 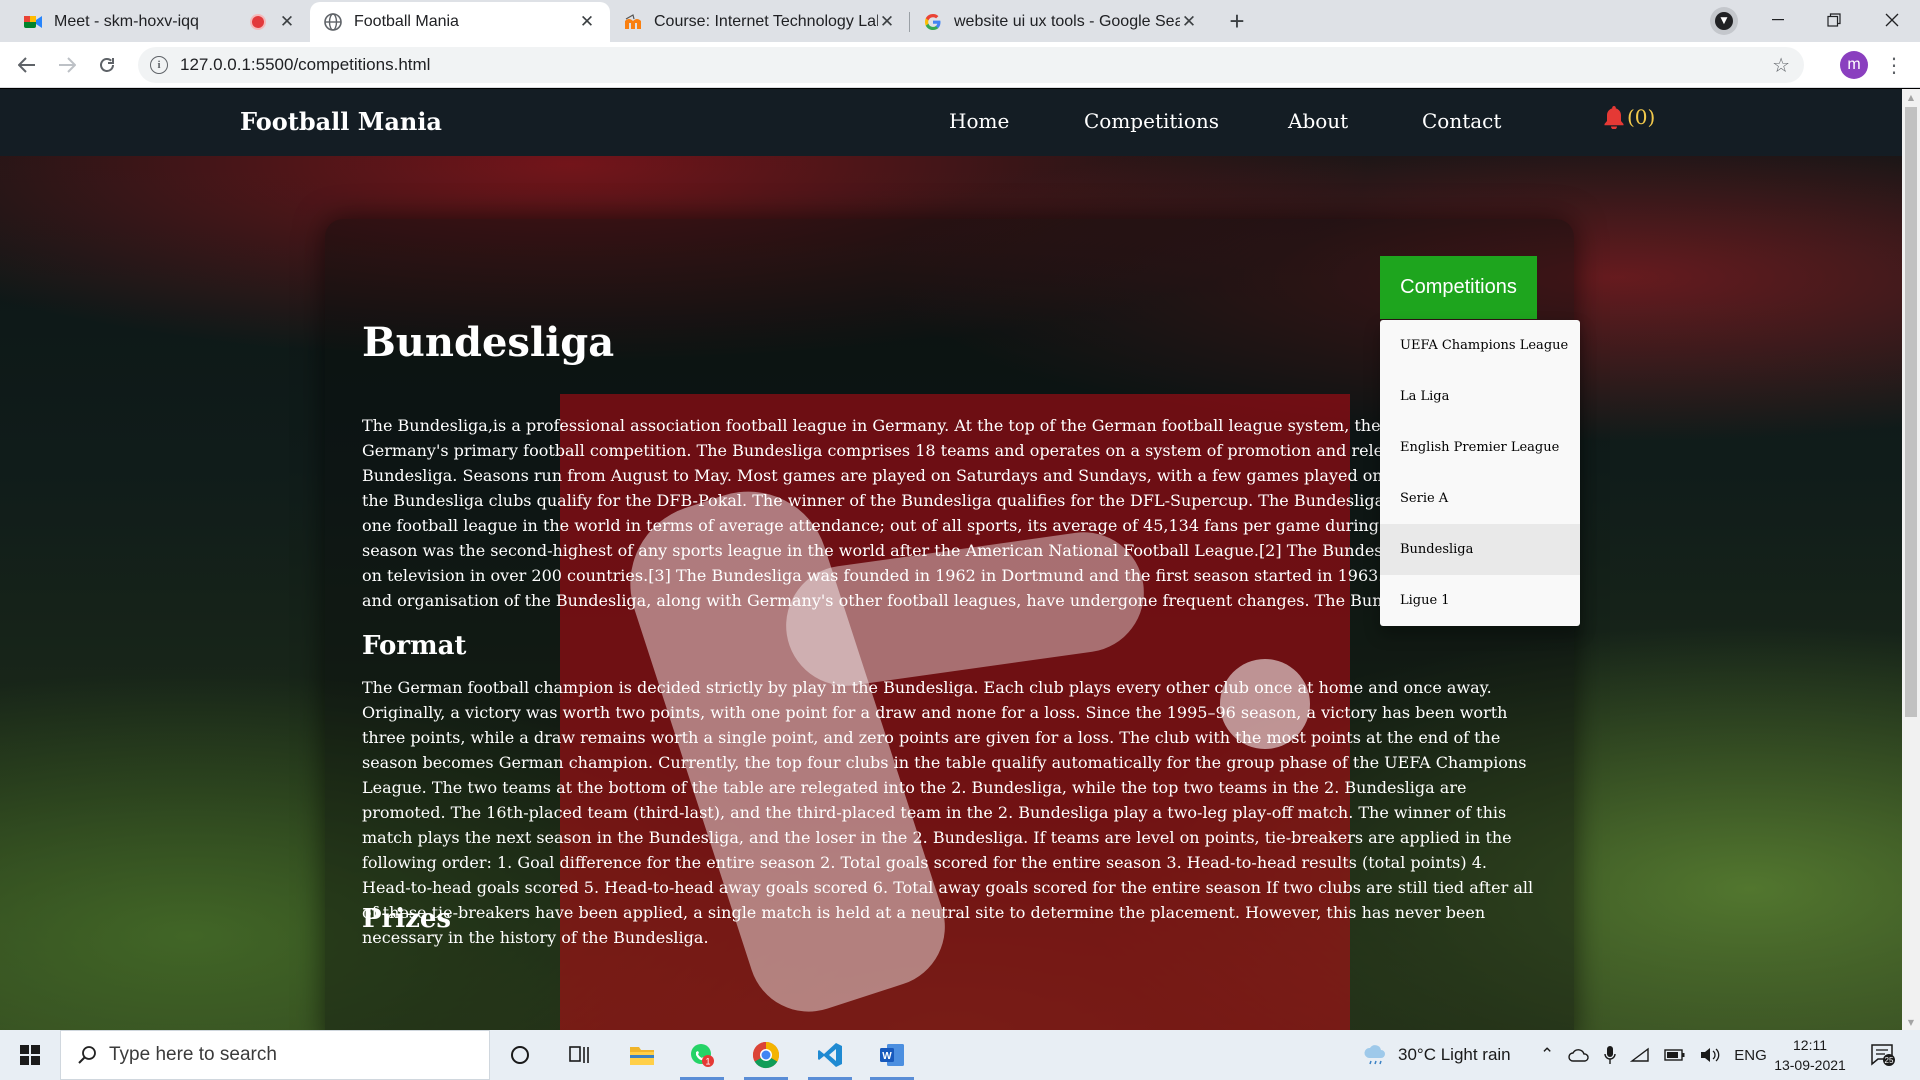 I want to click on site-brand: Football Mania, so click(x=341, y=121).